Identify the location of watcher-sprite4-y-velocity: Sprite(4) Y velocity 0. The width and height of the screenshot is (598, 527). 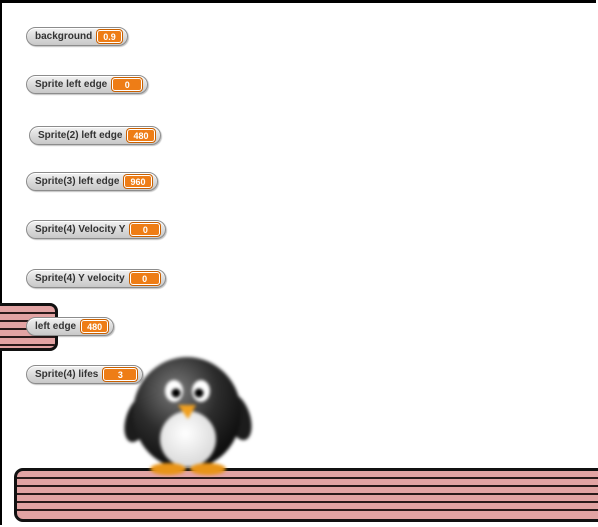
(96, 278).